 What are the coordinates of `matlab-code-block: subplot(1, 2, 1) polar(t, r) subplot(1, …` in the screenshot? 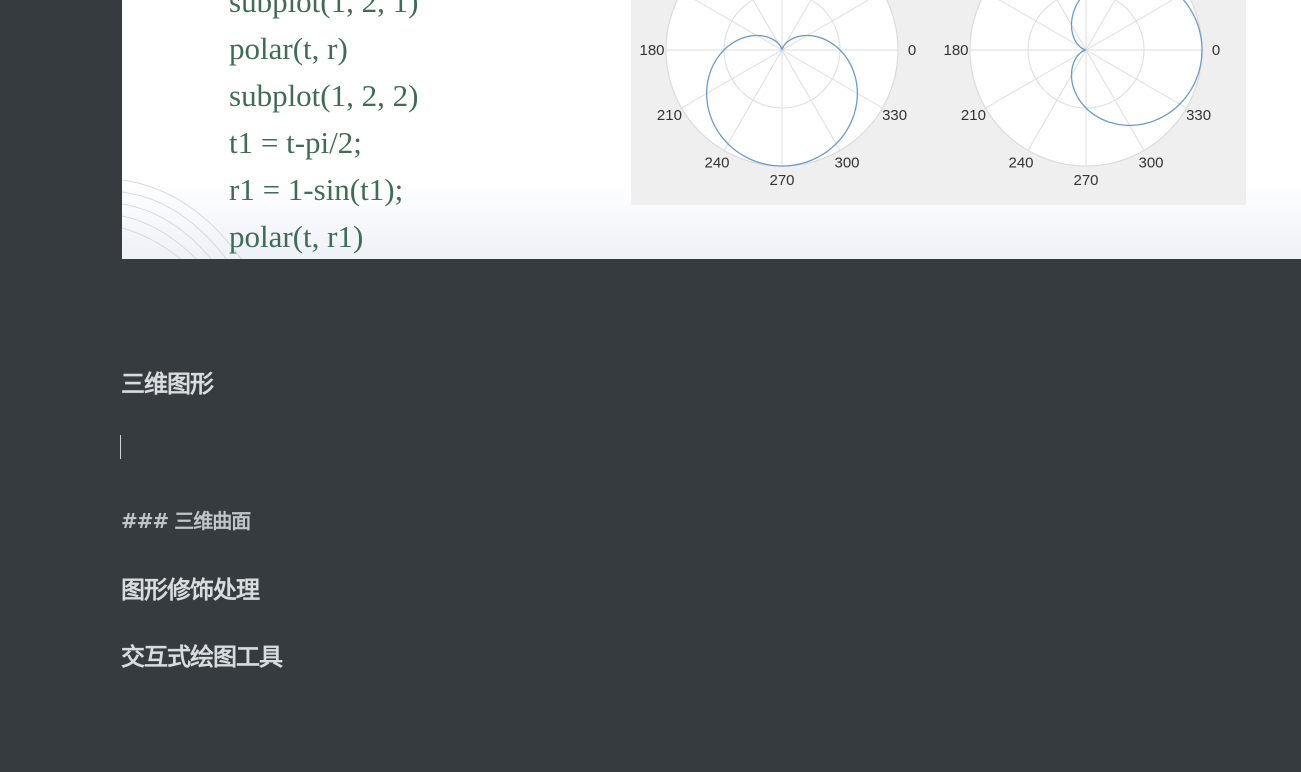 It's located at (323, 129).